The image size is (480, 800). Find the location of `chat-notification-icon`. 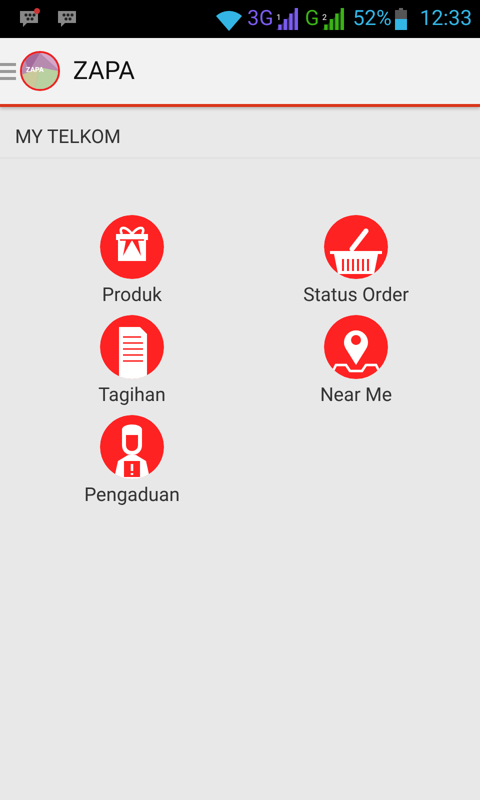

chat-notification-icon is located at coordinates (30, 19).